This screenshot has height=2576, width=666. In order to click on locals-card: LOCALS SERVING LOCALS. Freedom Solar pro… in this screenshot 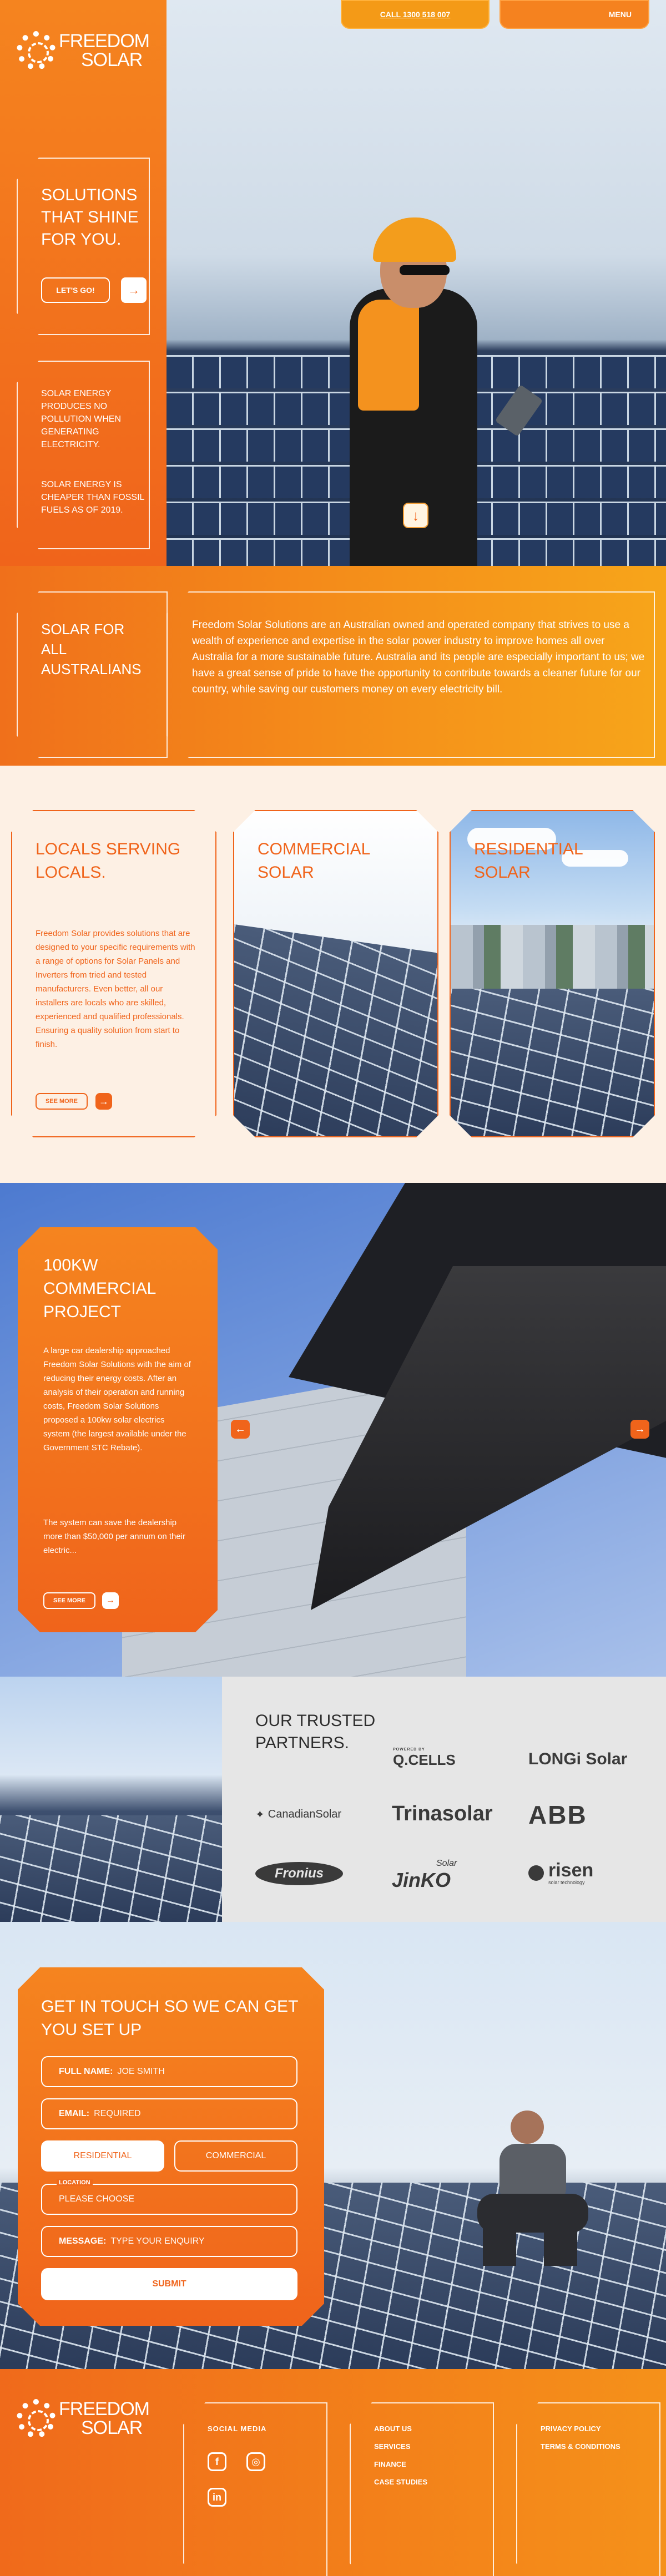, I will do `click(113, 973)`.